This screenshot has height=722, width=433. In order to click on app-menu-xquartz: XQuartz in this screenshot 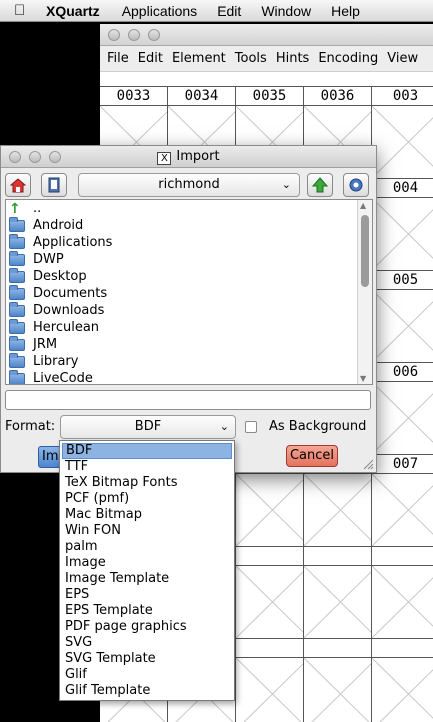, I will do `click(73, 11)`.